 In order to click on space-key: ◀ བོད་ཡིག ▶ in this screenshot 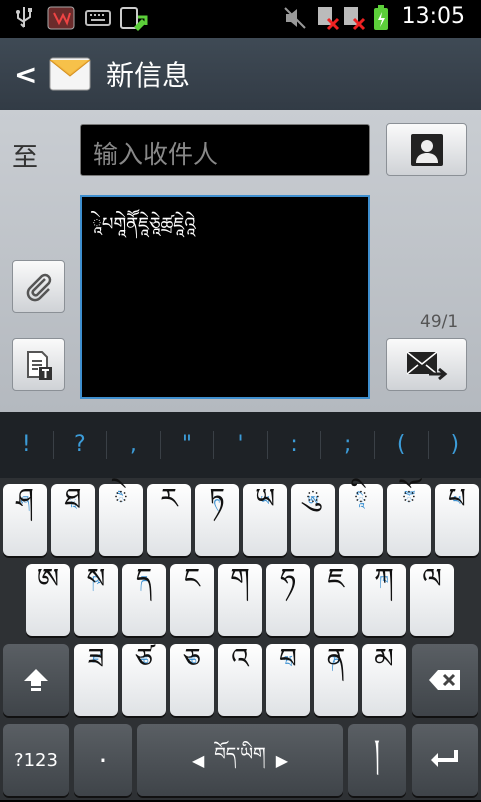, I will do `click(240, 760)`.